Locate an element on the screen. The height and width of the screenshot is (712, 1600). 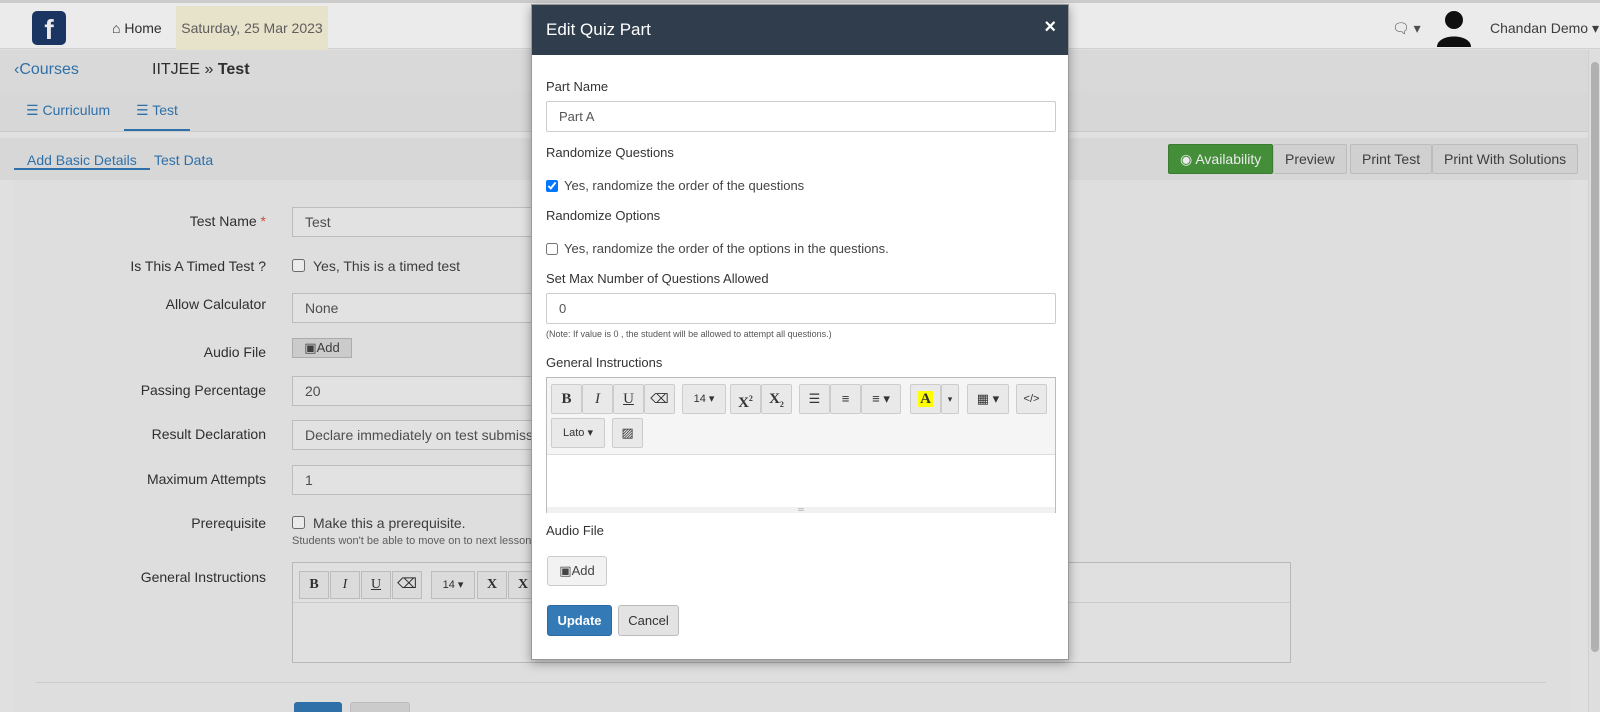
audio-add-label: Add is located at coordinates (583, 570).